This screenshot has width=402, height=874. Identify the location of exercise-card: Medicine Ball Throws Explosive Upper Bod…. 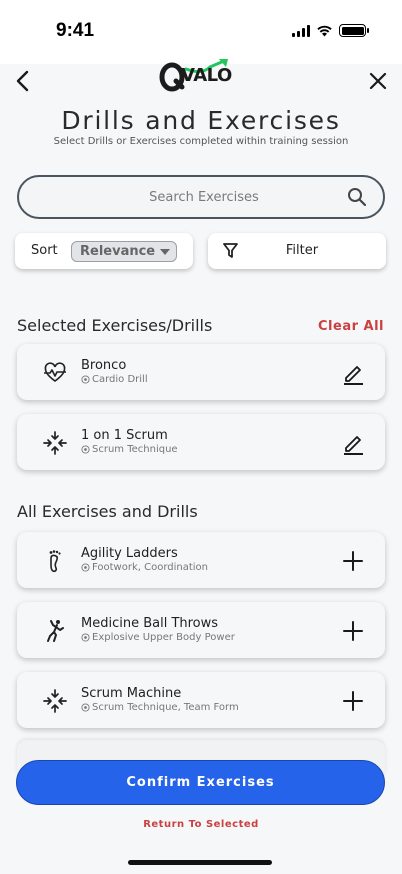
(201, 630).